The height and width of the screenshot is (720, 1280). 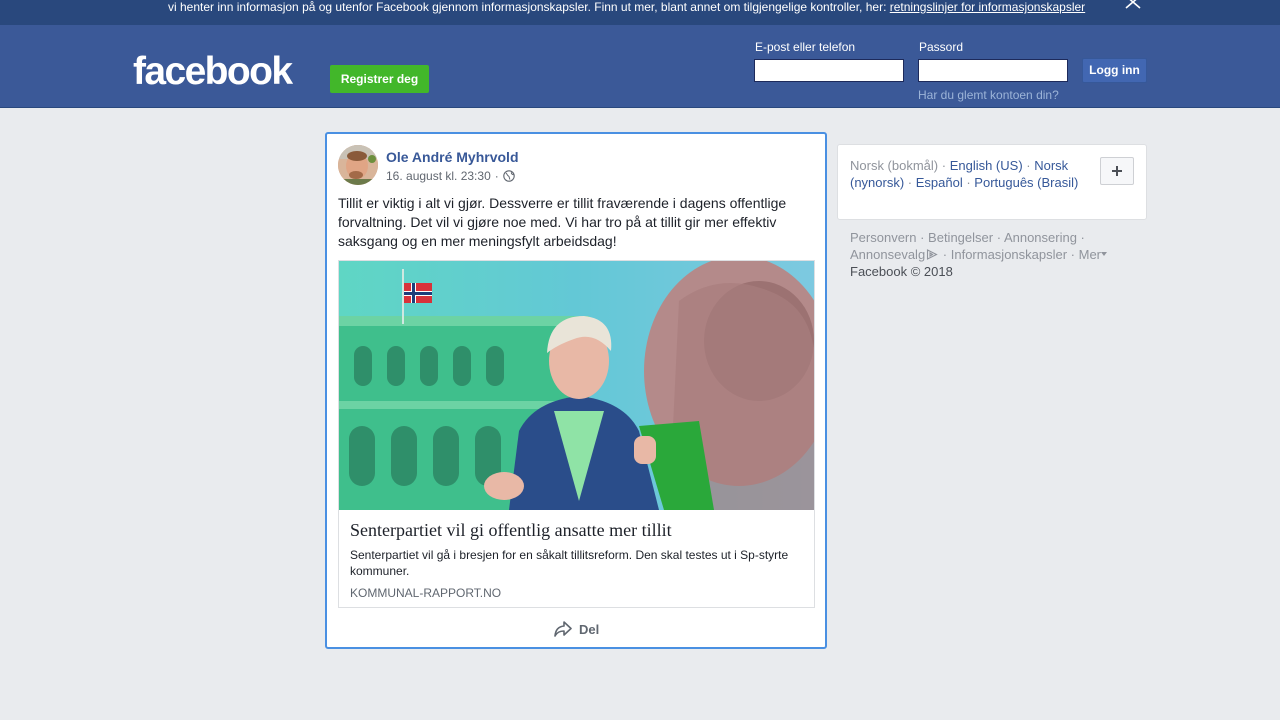 What do you see at coordinates (887, 254) in the screenshot?
I see `footer-link-adchoices: Annonsevalg` at bounding box center [887, 254].